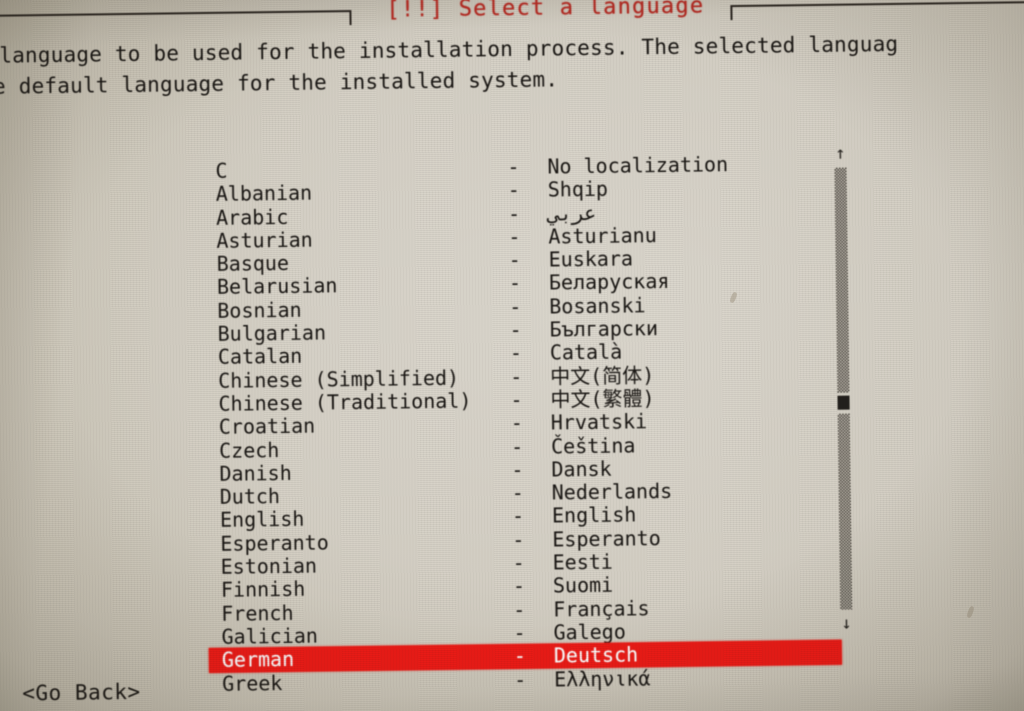  I want to click on language-native-name: Bosanski, so click(597, 306).